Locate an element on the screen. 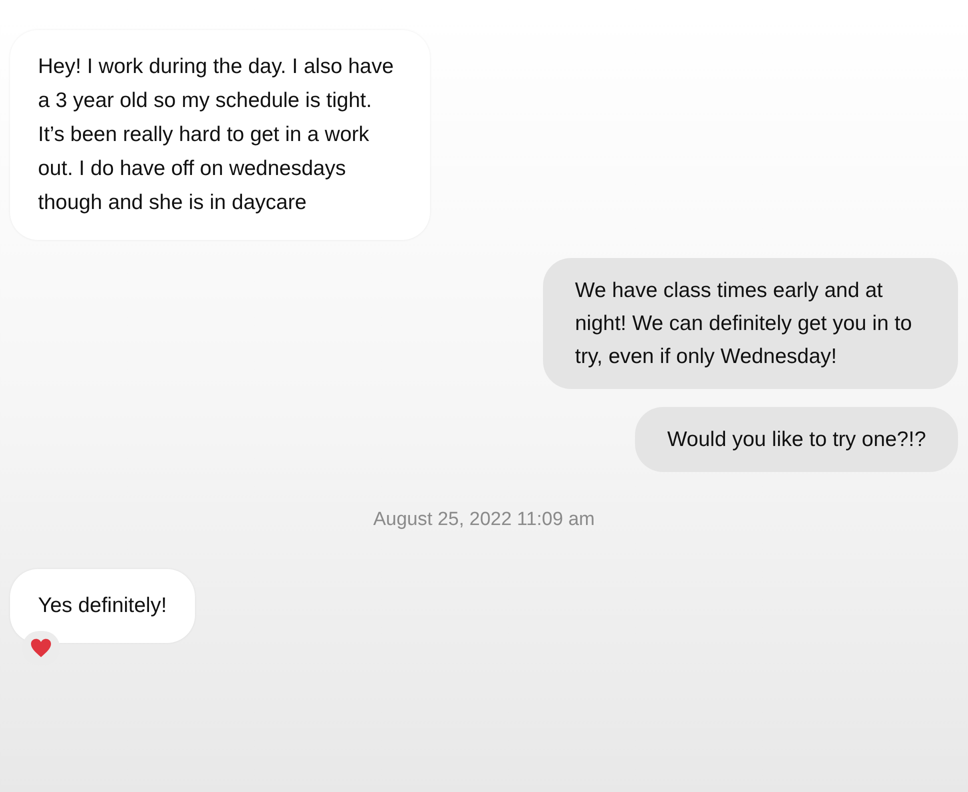 The image size is (968, 792). message-bubble: Would you like to try one?!? is located at coordinates (796, 439).